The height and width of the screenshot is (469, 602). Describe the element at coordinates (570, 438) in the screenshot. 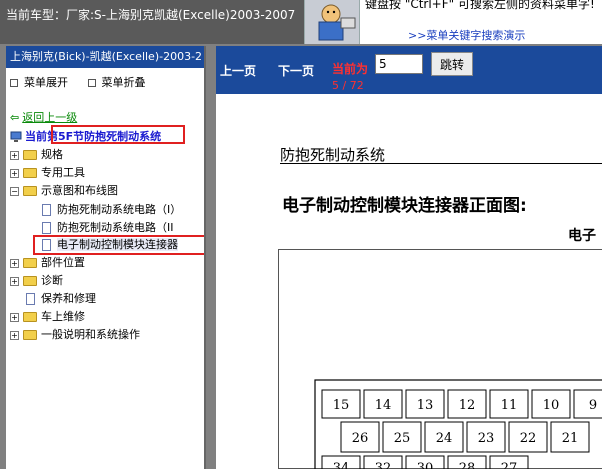

I see `pin-label: 21` at that location.